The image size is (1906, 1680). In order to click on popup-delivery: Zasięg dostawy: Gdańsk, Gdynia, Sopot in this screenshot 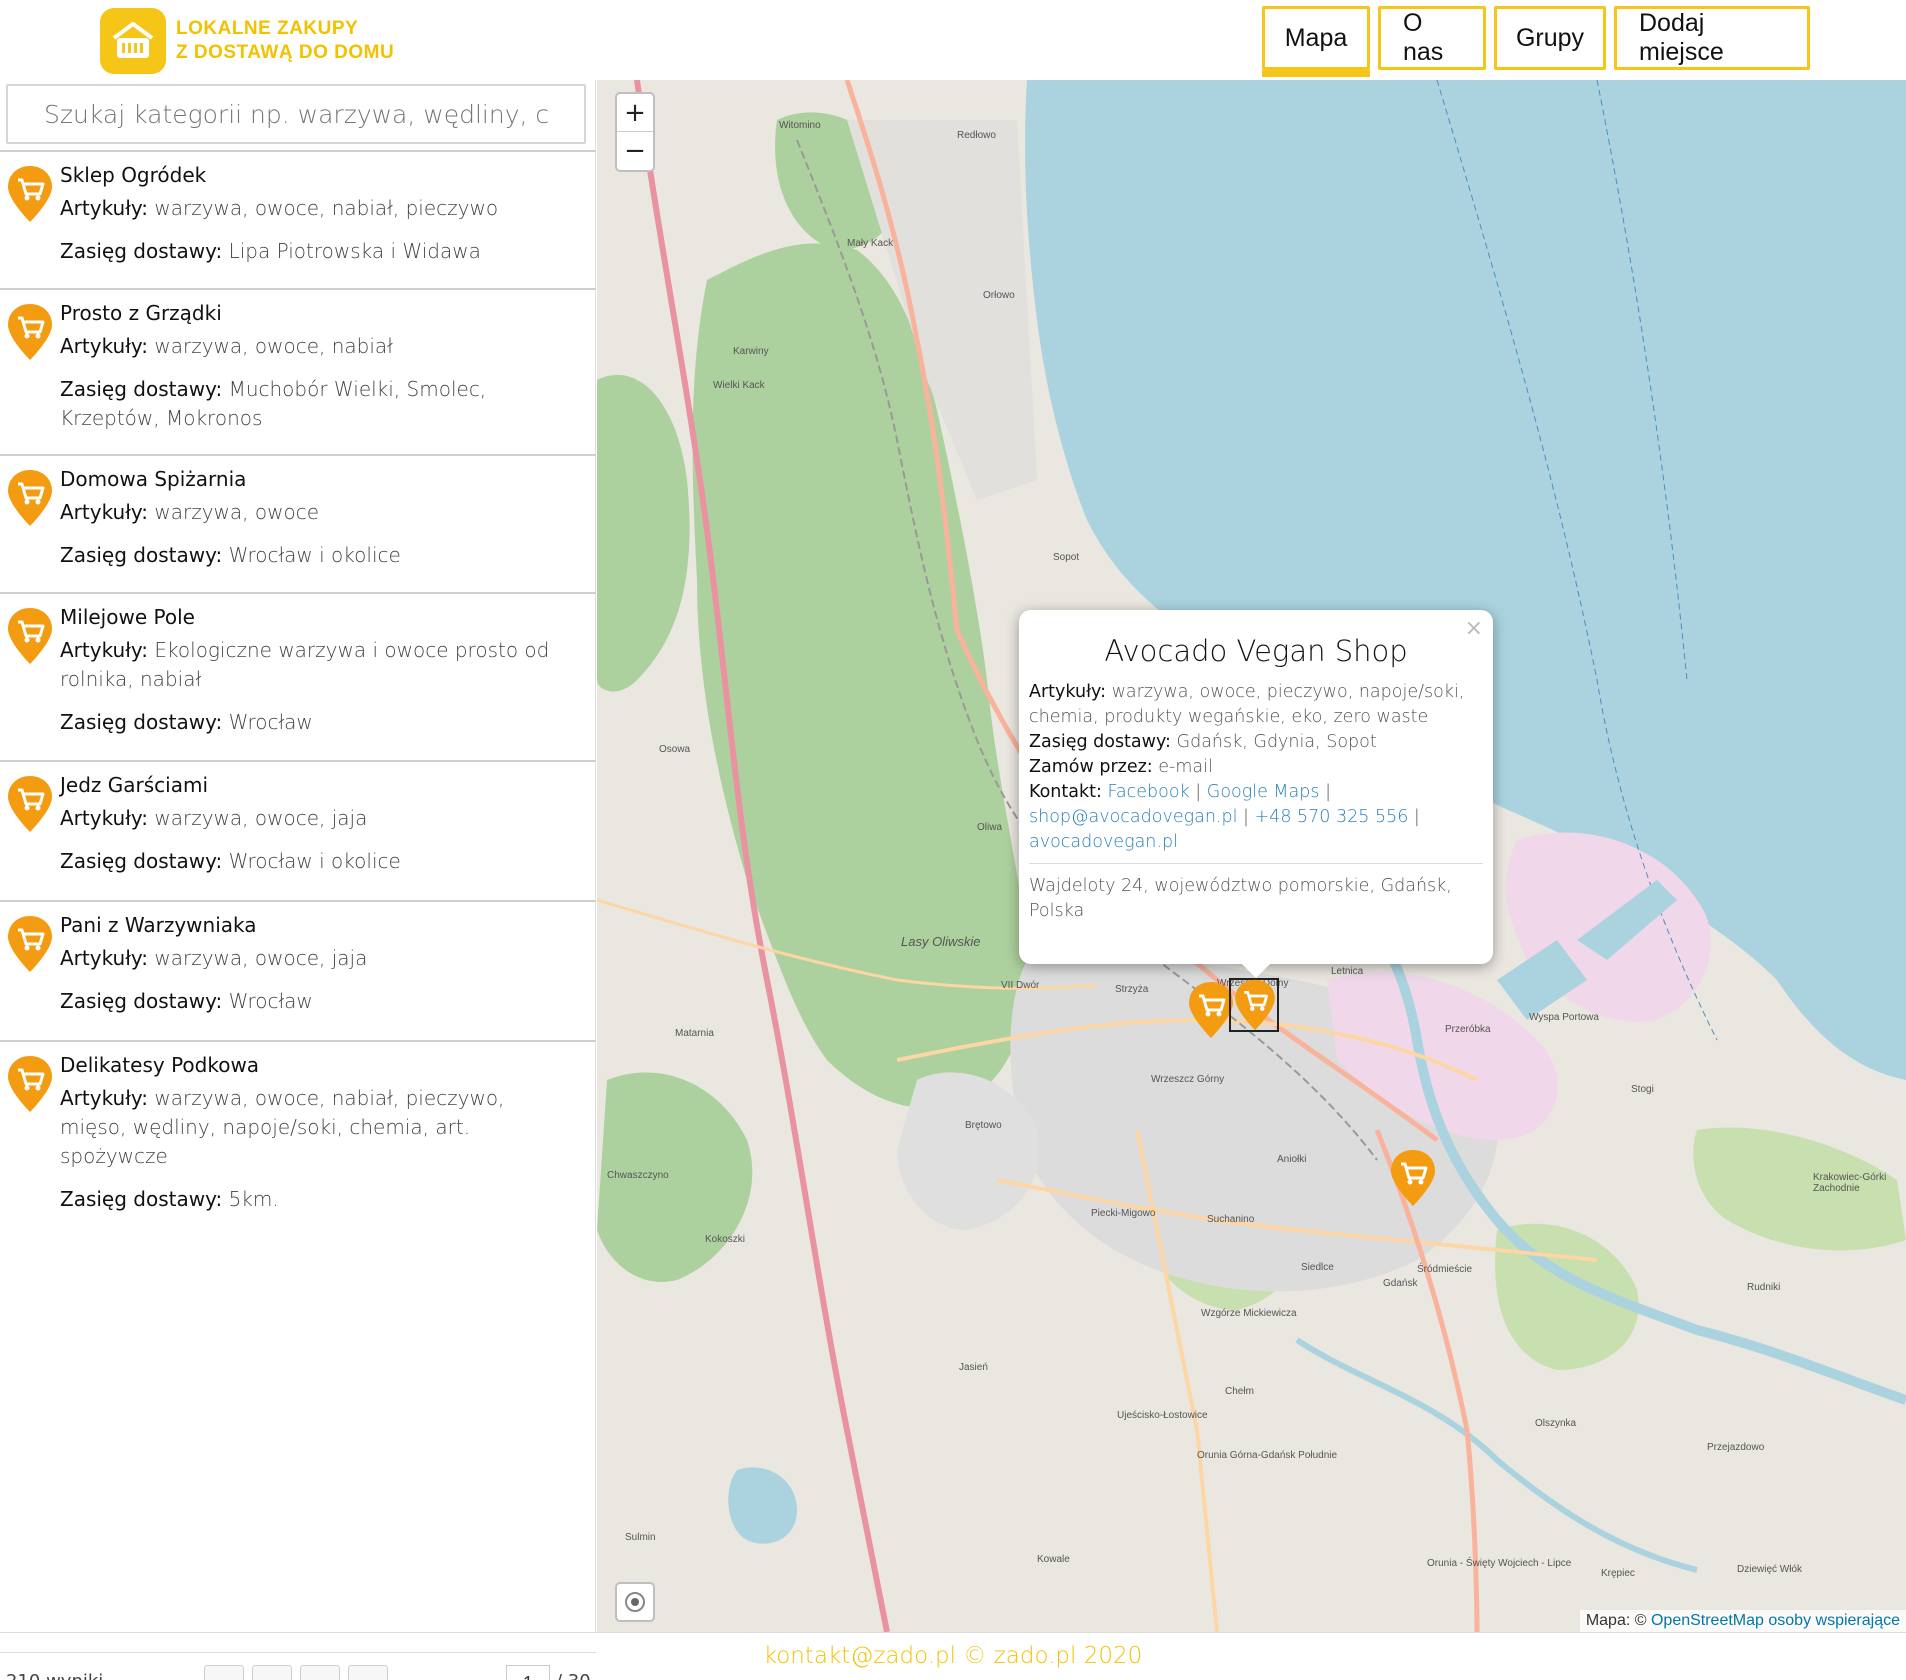, I will do `click(1256, 742)`.